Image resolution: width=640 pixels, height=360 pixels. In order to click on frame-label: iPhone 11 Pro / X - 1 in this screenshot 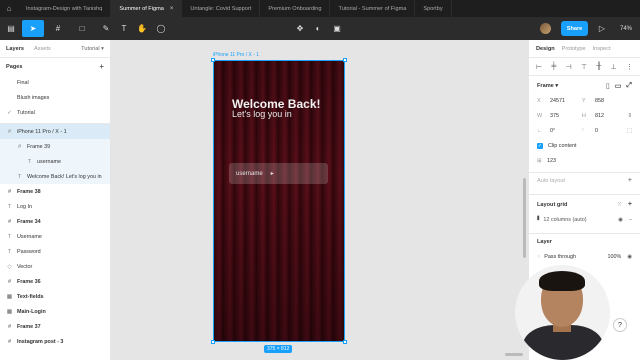, I will do `click(236, 55)`.